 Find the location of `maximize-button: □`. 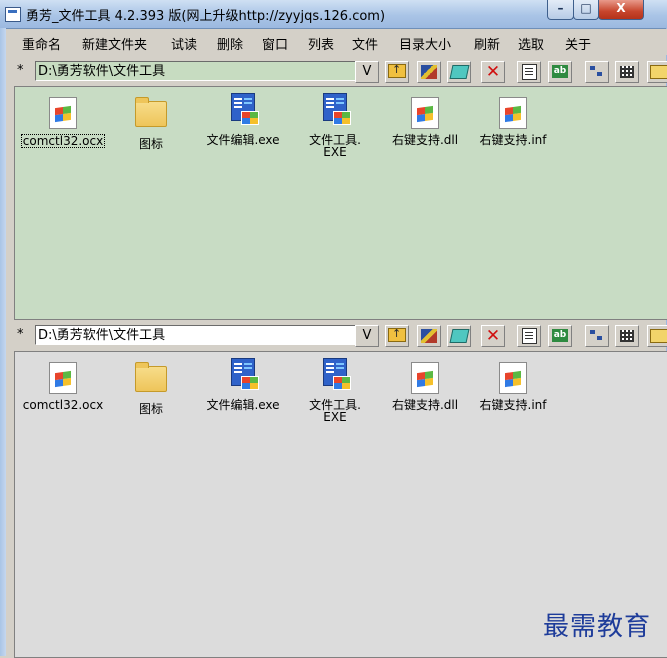

maximize-button: □ is located at coordinates (586, 10).